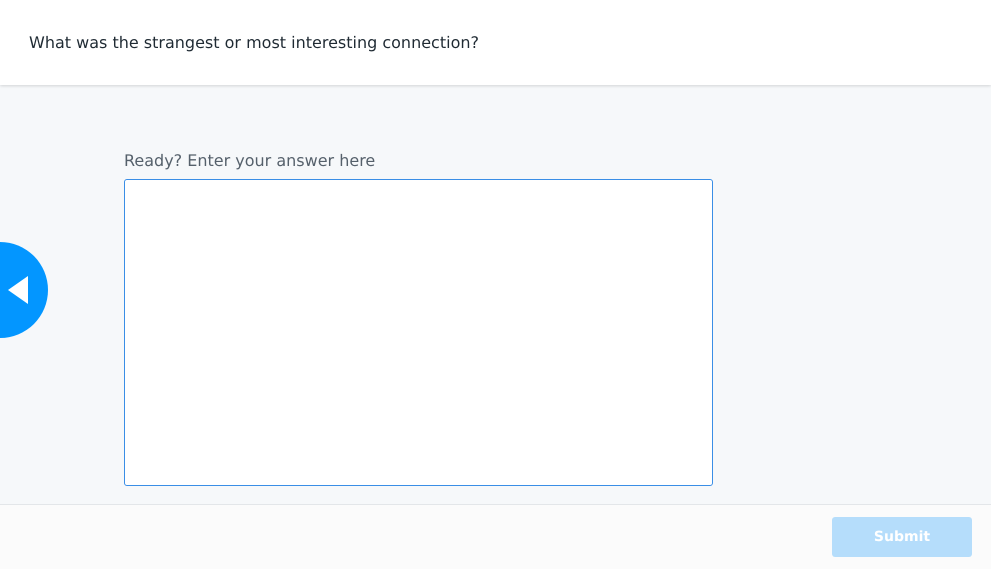  I want to click on back-triangle-icon, so click(18, 290).